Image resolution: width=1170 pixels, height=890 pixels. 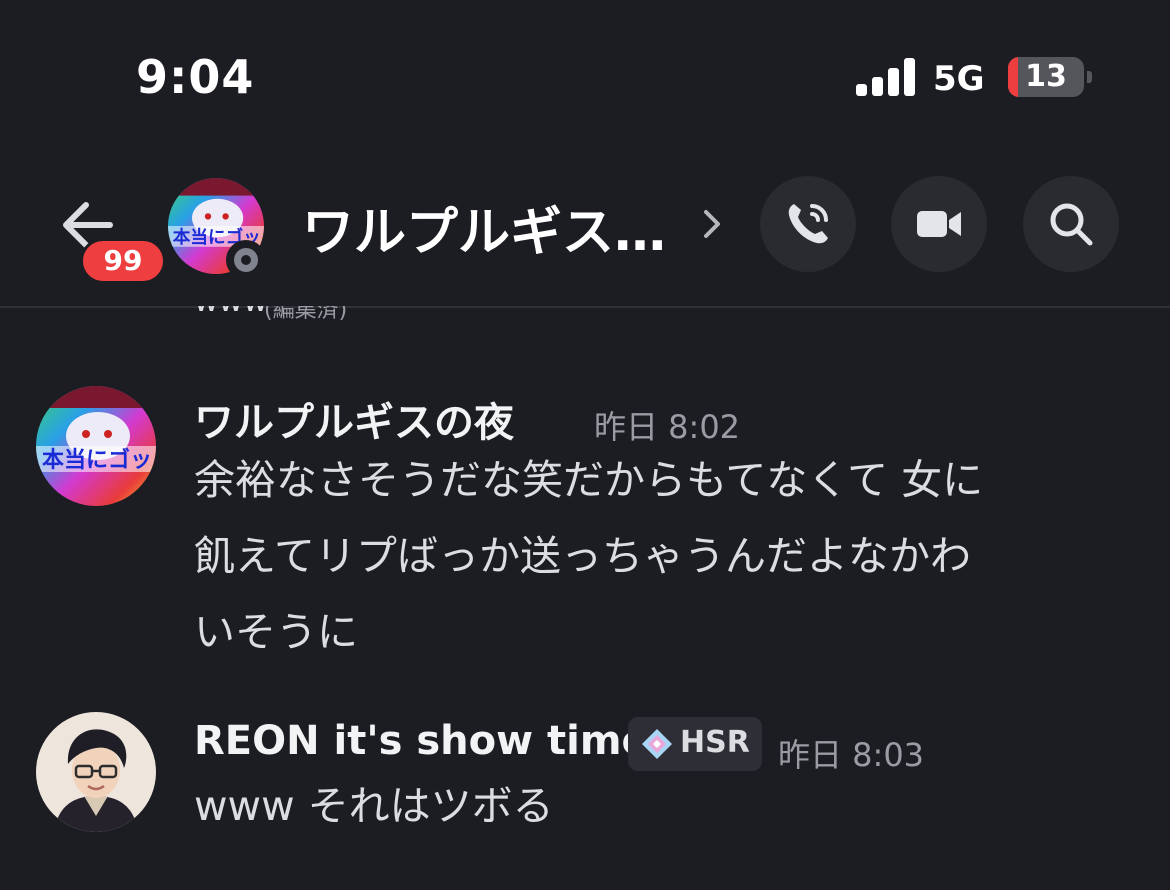 I want to click on battery-percent: 13, so click(x=1046, y=76).